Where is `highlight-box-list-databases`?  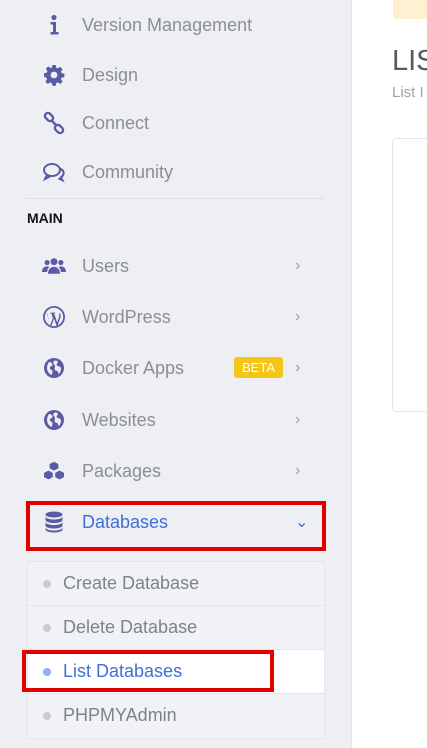 highlight-box-list-databases is located at coordinates (148, 671).